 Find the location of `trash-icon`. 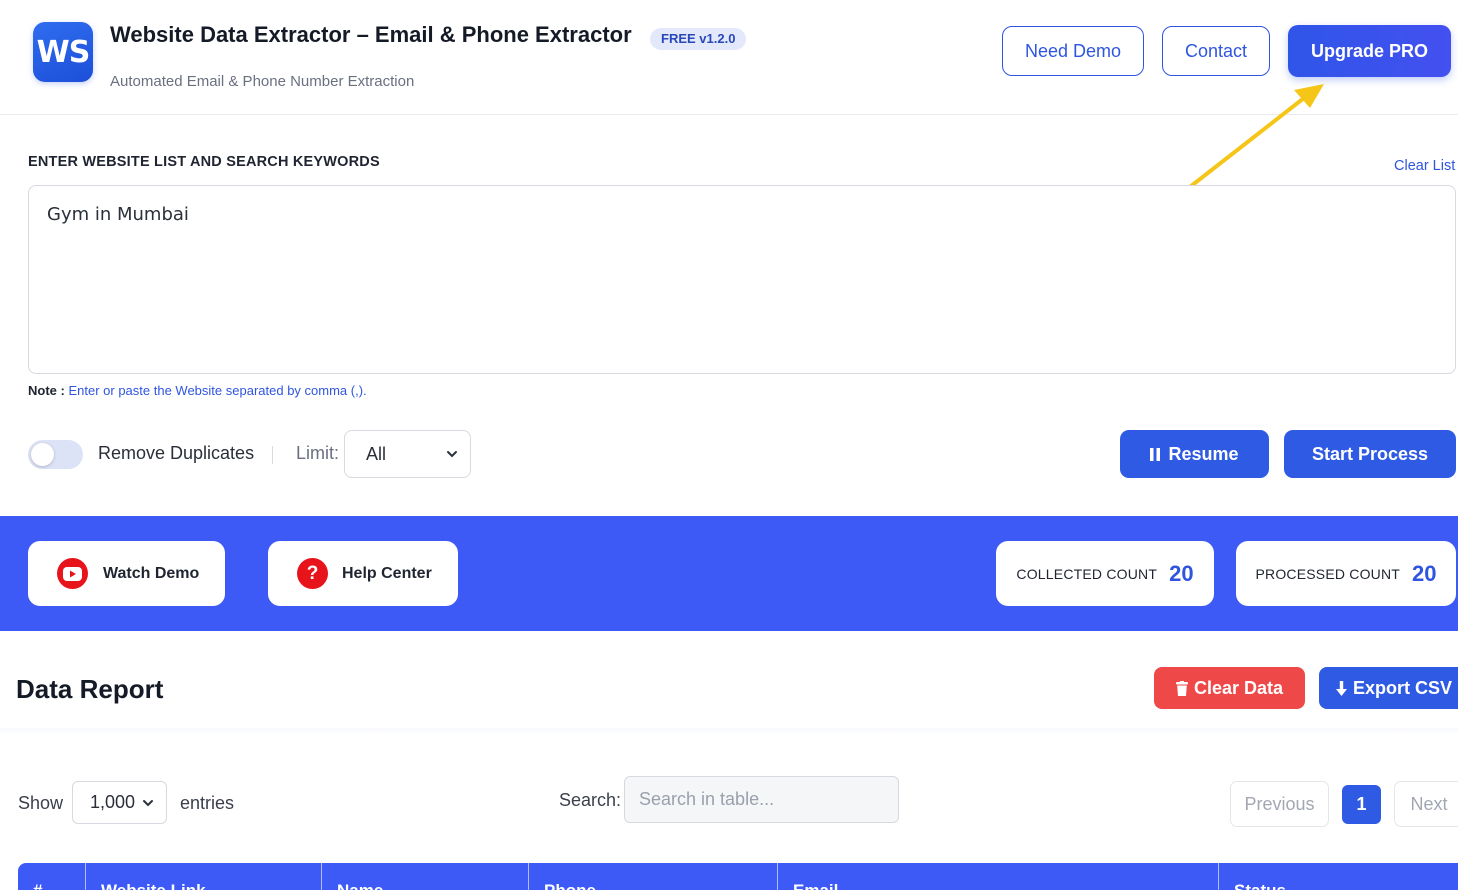

trash-icon is located at coordinates (1181, 688).